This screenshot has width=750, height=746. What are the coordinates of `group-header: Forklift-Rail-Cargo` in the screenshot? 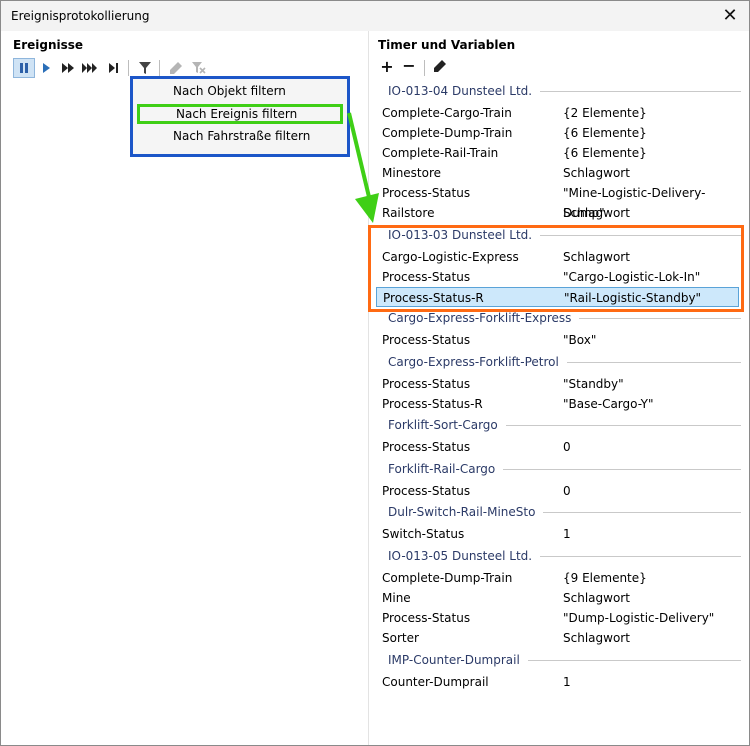 It's located at (441, 469).